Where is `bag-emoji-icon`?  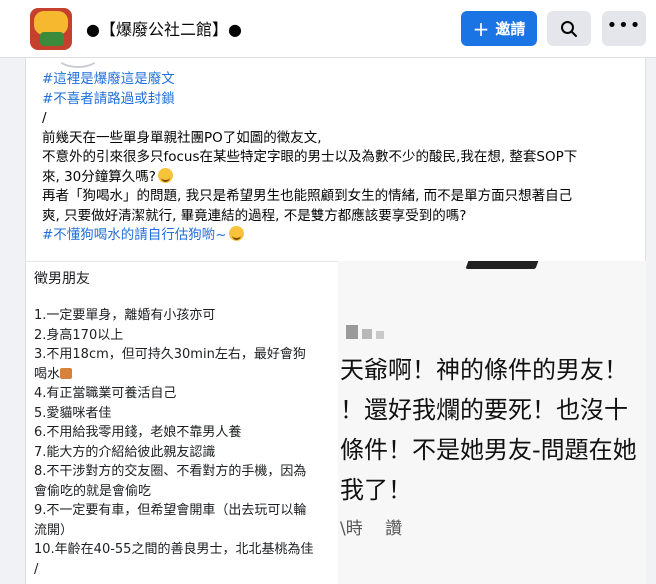
bag-emoji-icon is located at coordinates (66, 373).